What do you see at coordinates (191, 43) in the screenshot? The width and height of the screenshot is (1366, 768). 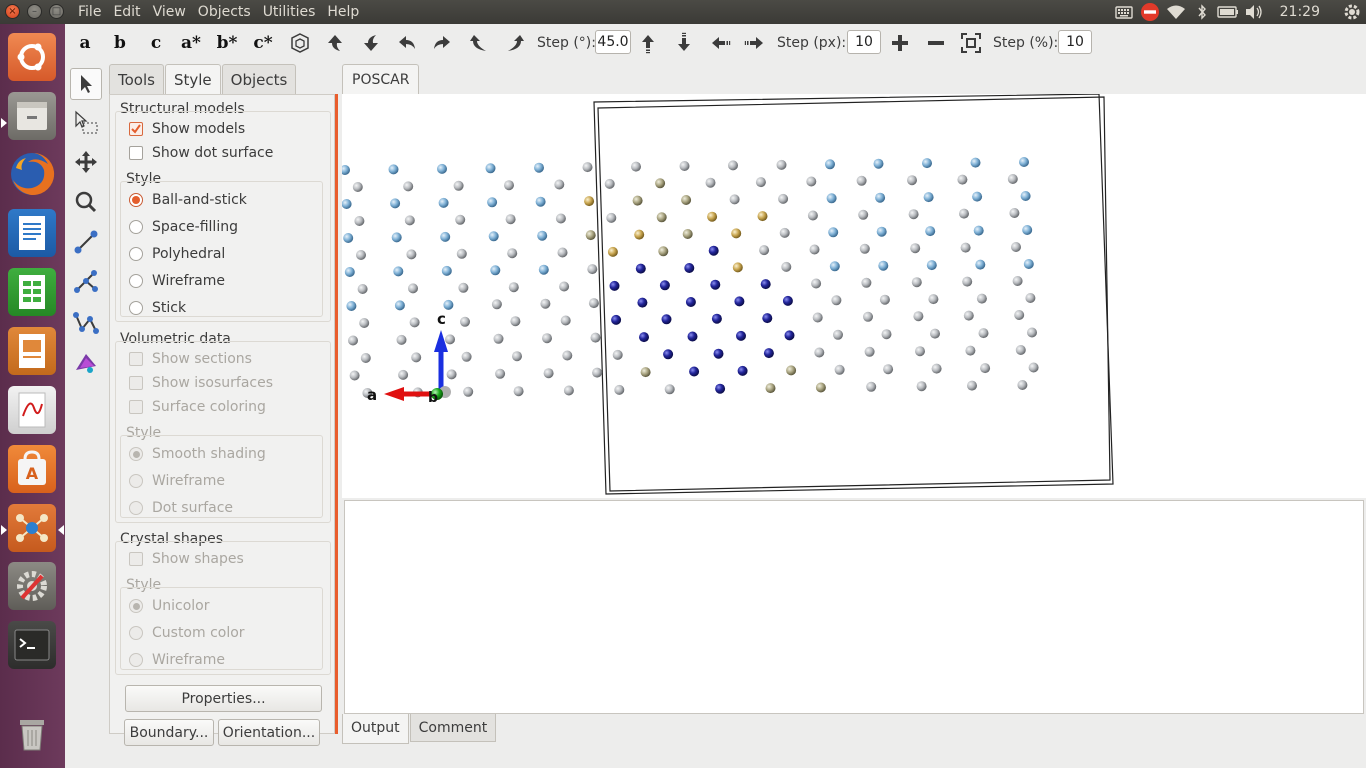 I see `view-along-a-star-button: a*` at bounding box center [191, 43].